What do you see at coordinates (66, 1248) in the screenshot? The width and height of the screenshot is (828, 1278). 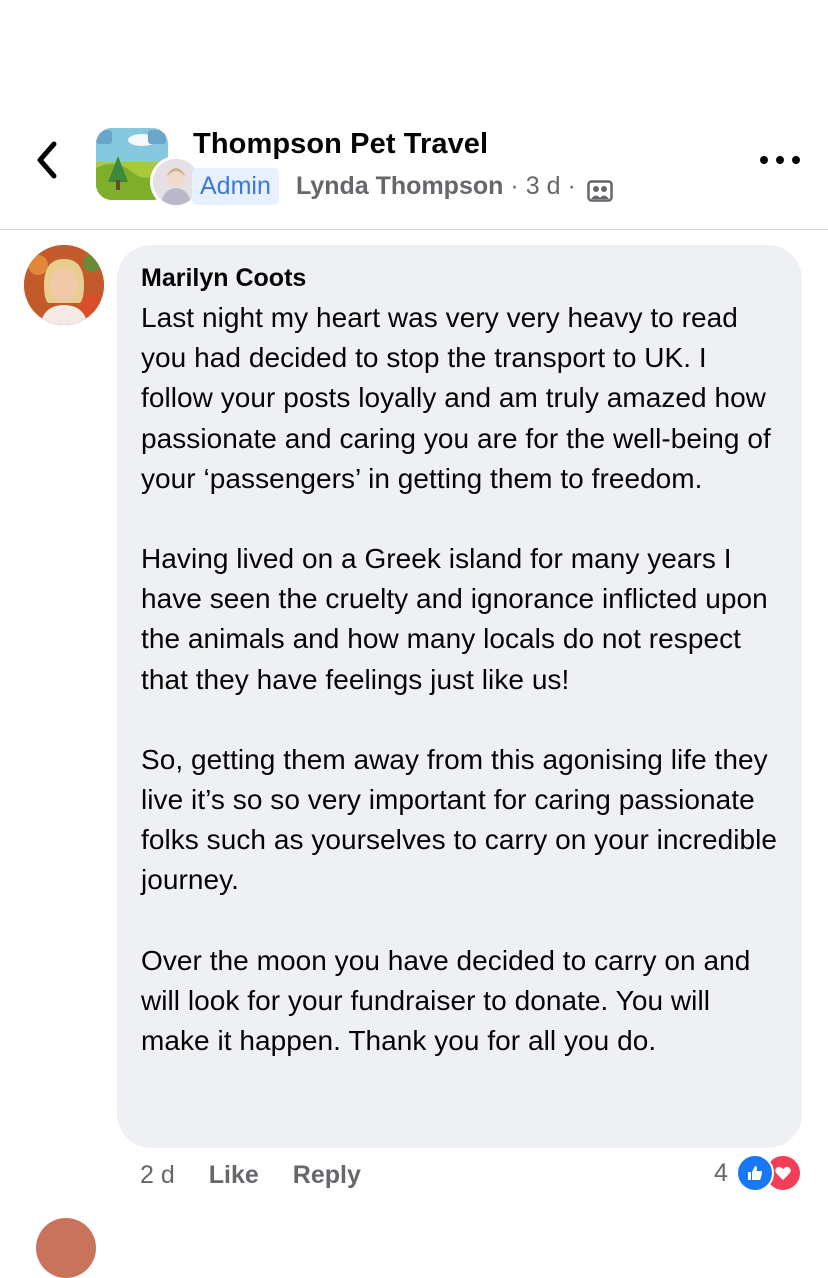 I see `next-comment-avatar` at bounding box center [66, 1248].